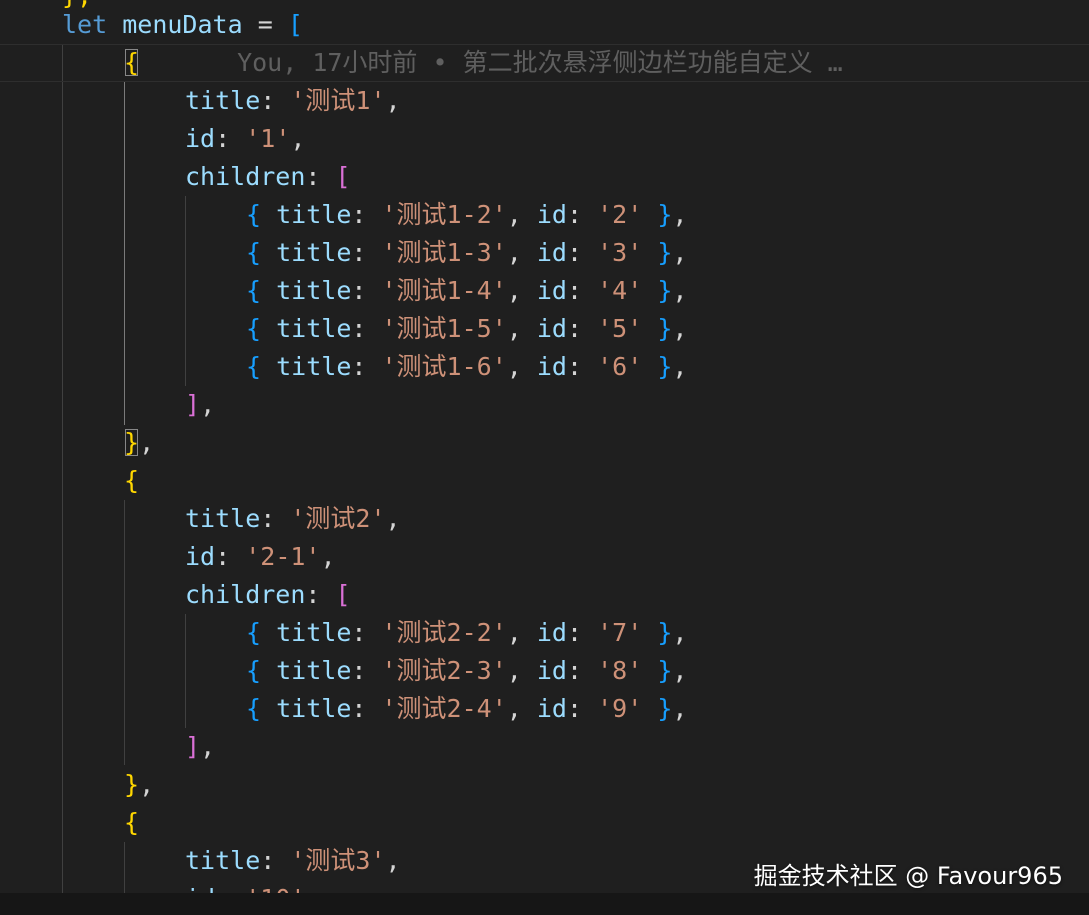 This screenshot has width=1089, height=915. I want to click on keyword-let: let, so click(85, 24).